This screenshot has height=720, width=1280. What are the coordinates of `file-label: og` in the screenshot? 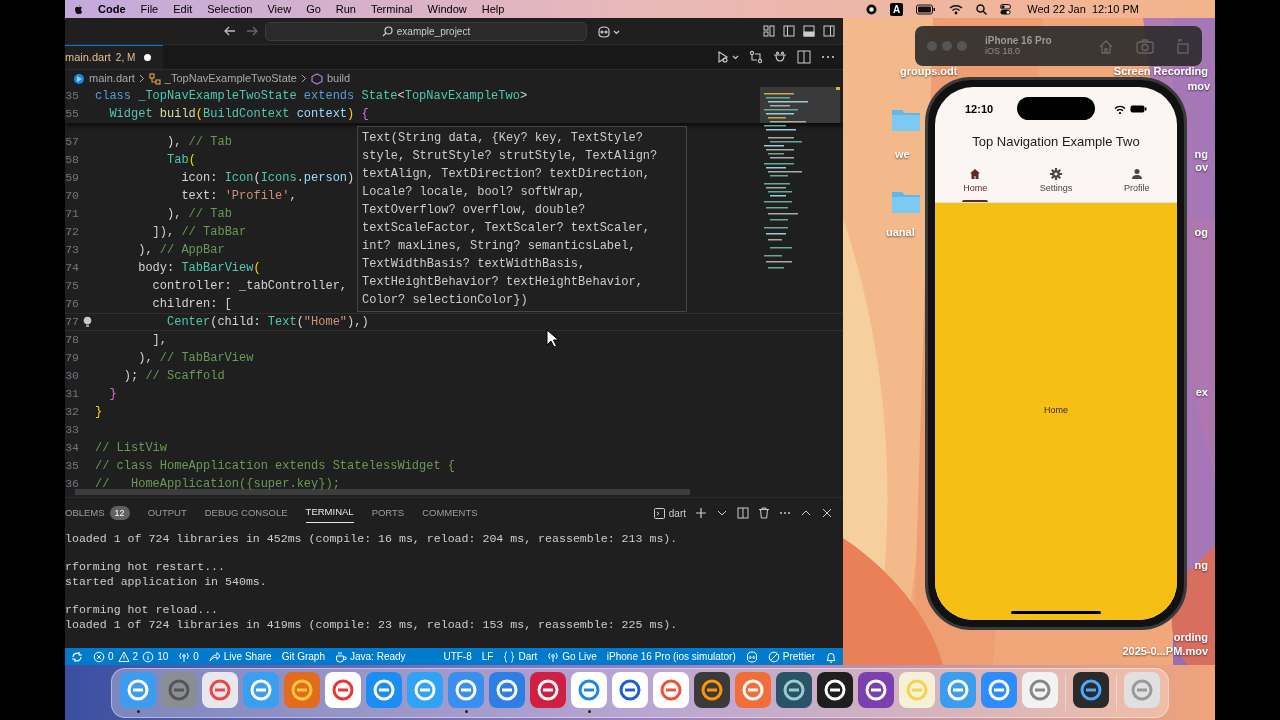 It's located at (1201, 232).